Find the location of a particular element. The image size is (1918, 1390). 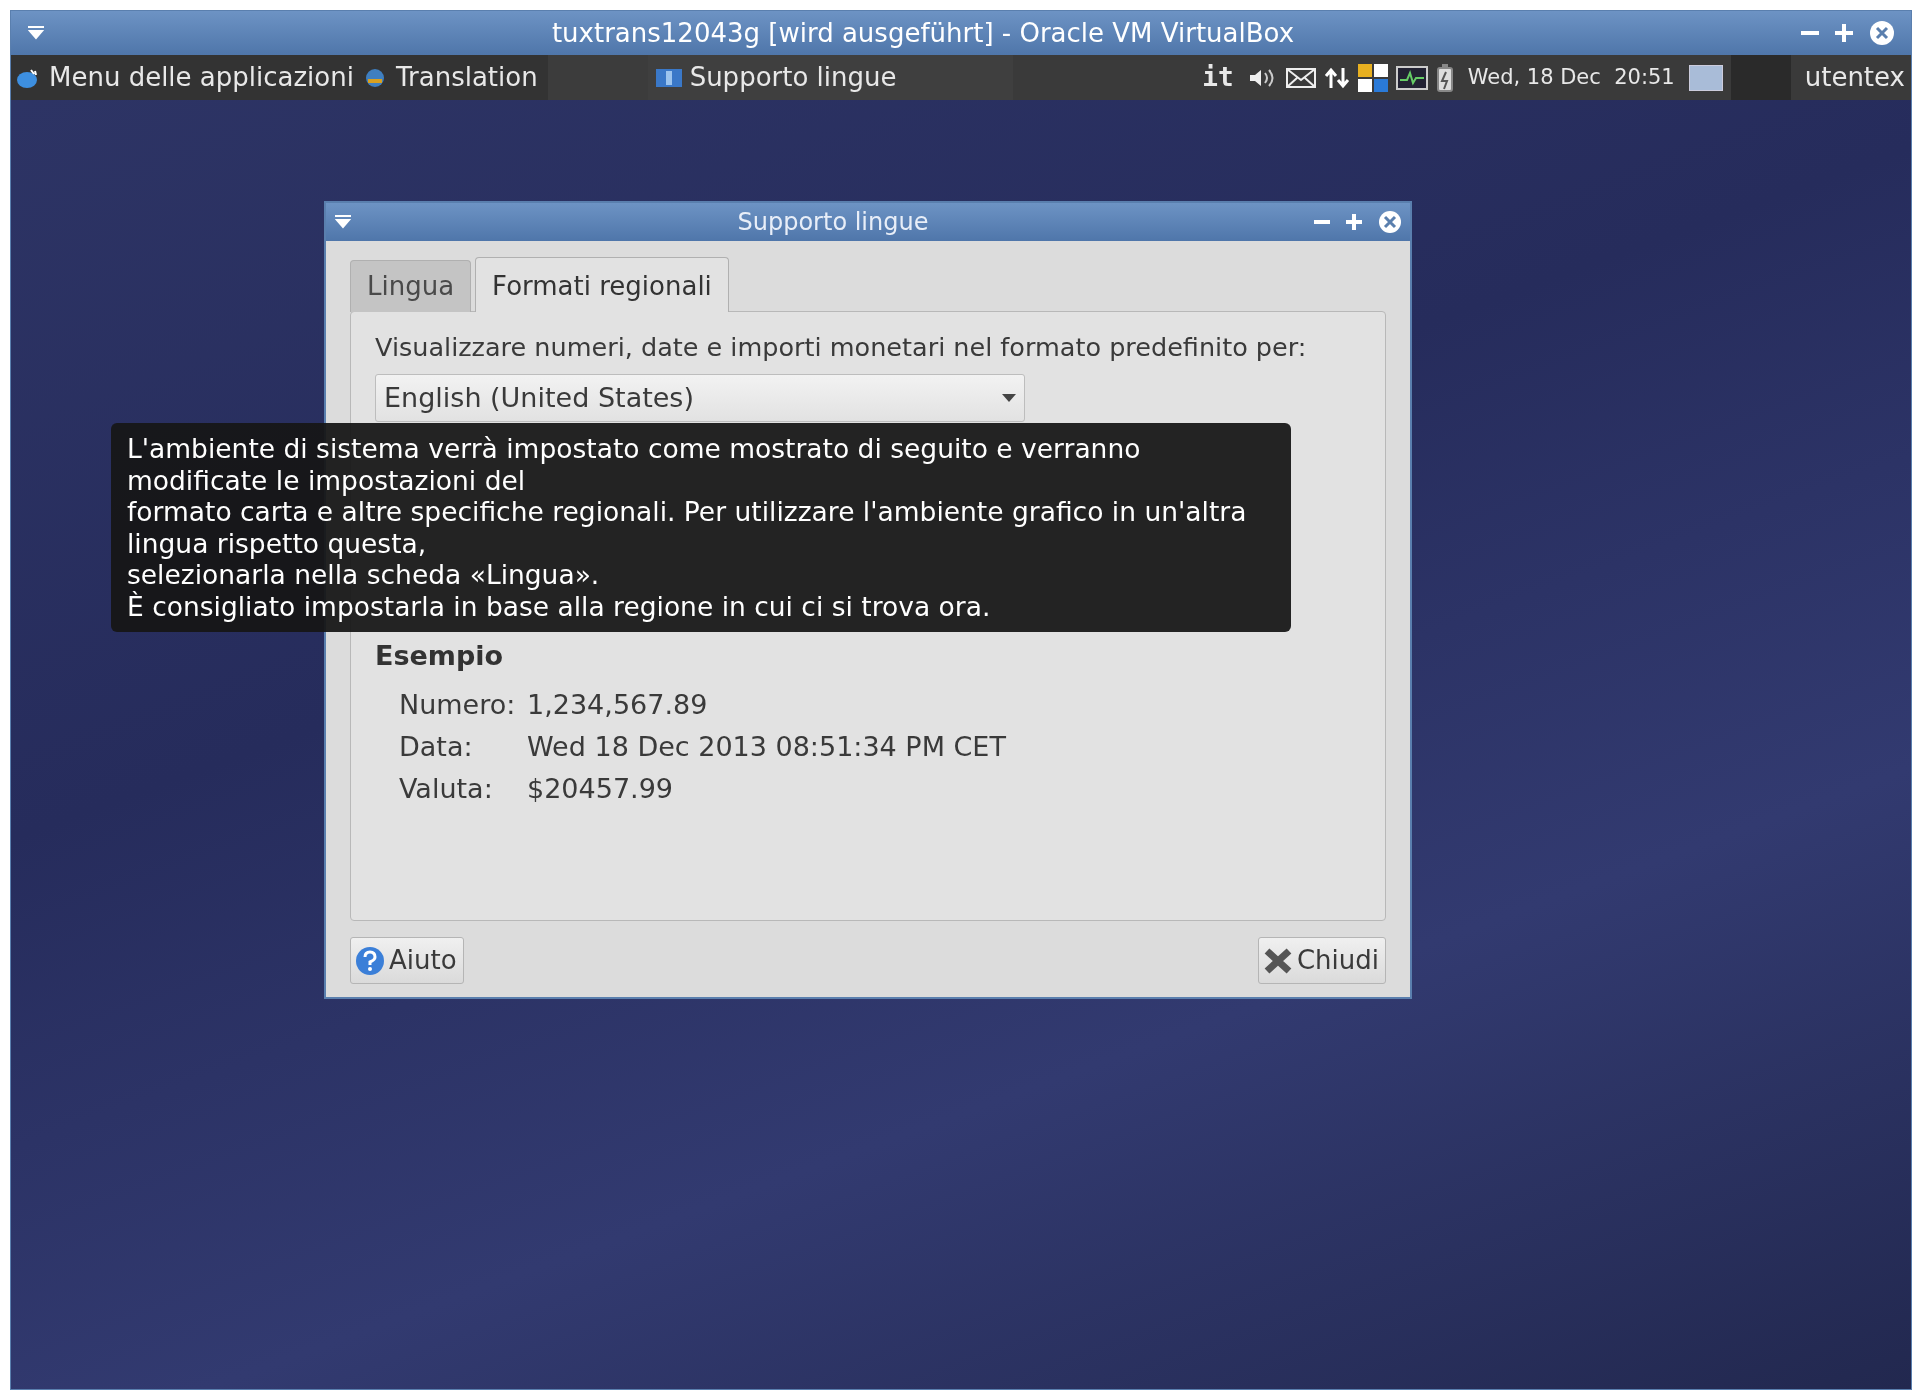

system-monitor-icon is located at coordinates (1411, 77).